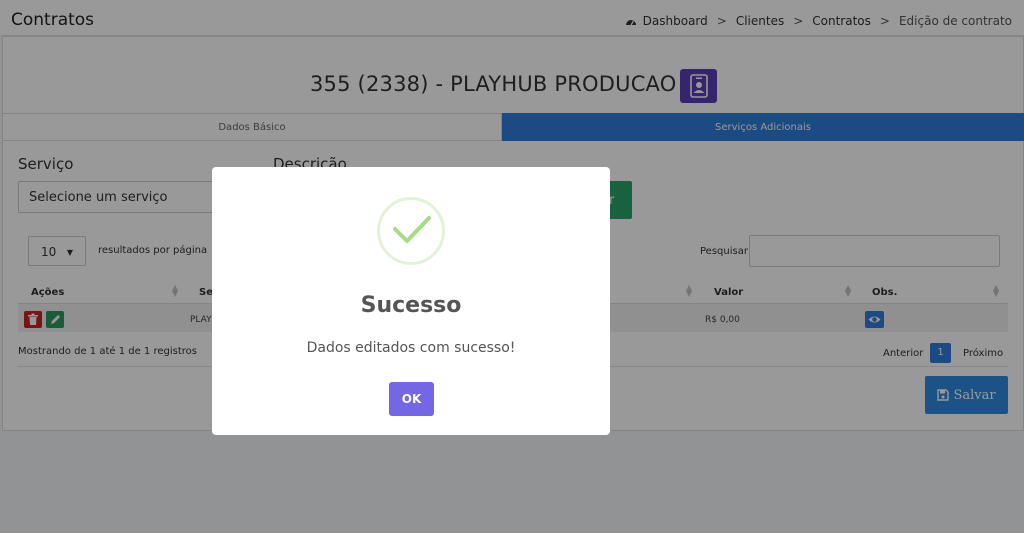 This screenshot has width=1024, height=533. What do you see at coordinates (411, 348) in the screenshot?
I see `dialog-message: Dados editados com sucesso!` at bounding box center [411, 348].